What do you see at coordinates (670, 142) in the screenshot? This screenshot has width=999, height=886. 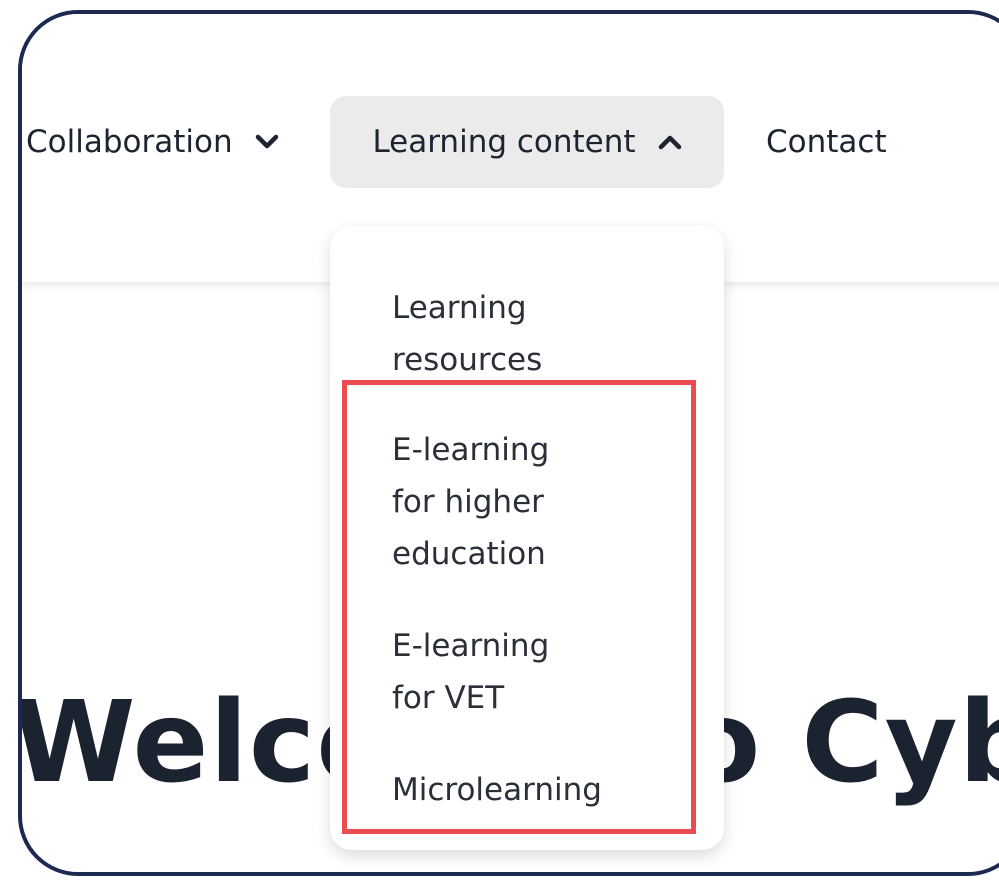 I see `chevron-up-icon` at bounding box center [670, 142].